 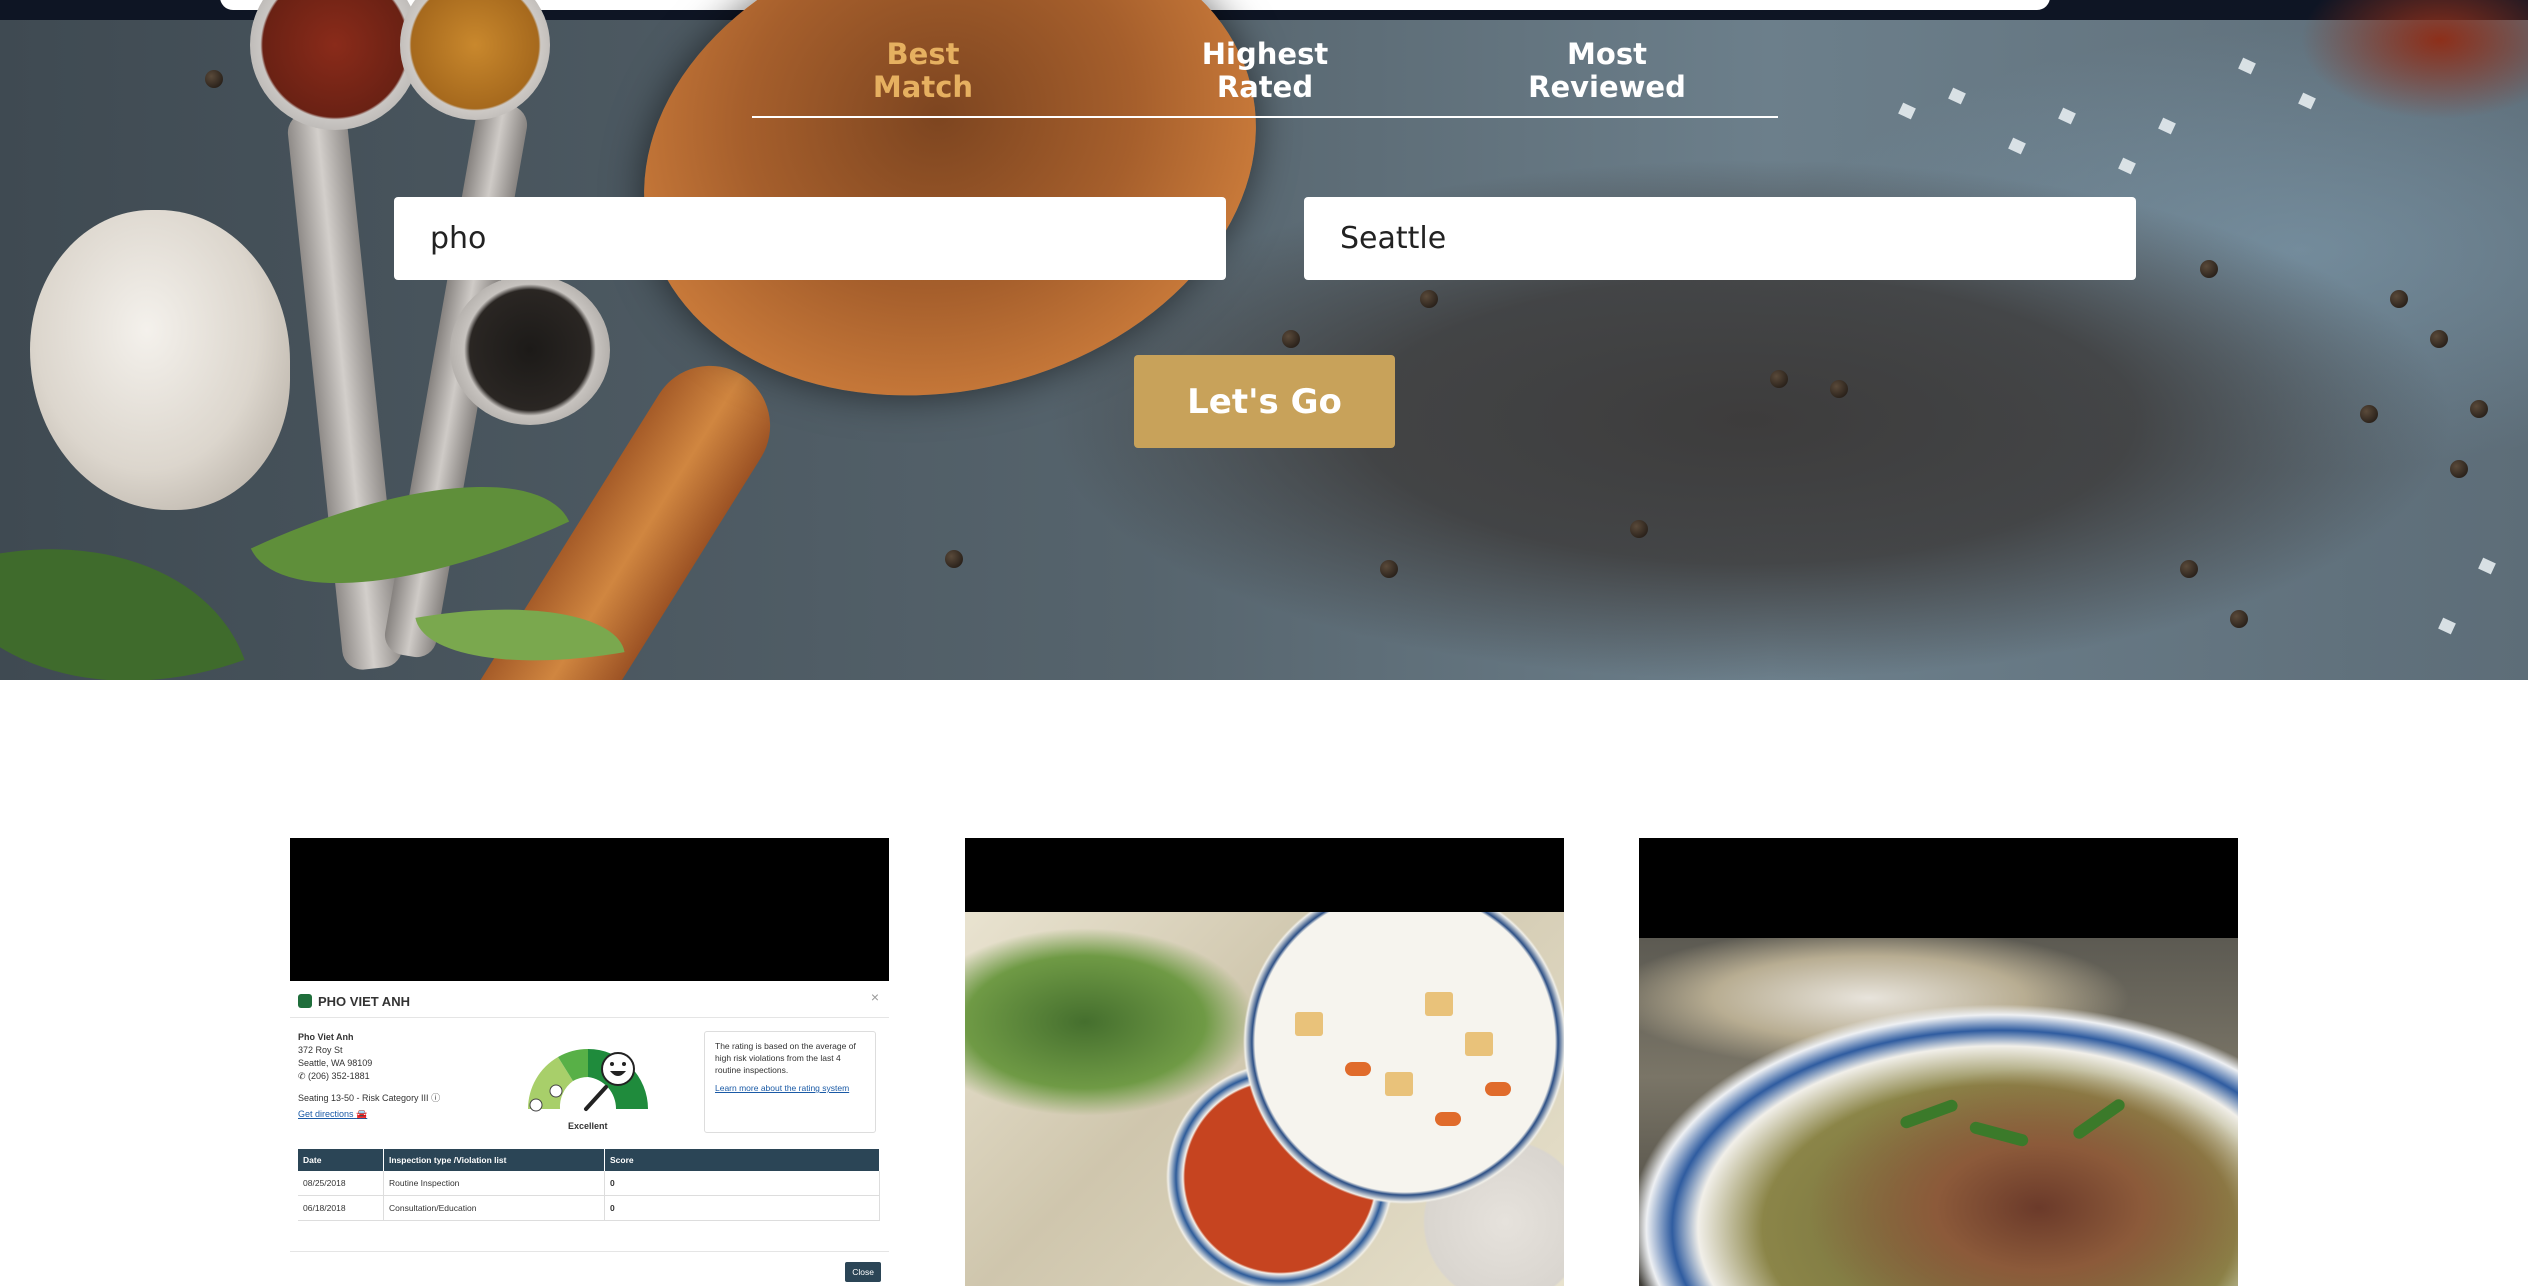 I want to click on type-cell: Routine Inspection, so click(x=494, y=1183).